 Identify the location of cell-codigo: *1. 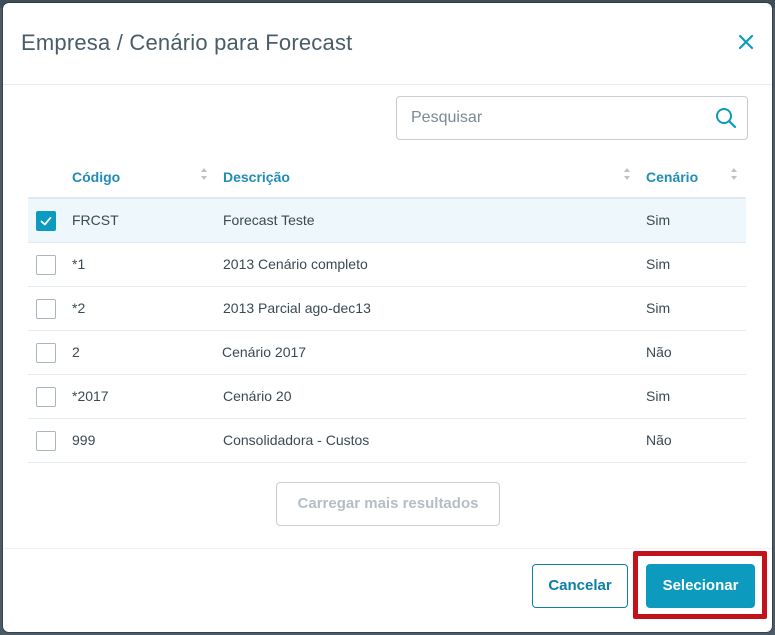
(79, 264).